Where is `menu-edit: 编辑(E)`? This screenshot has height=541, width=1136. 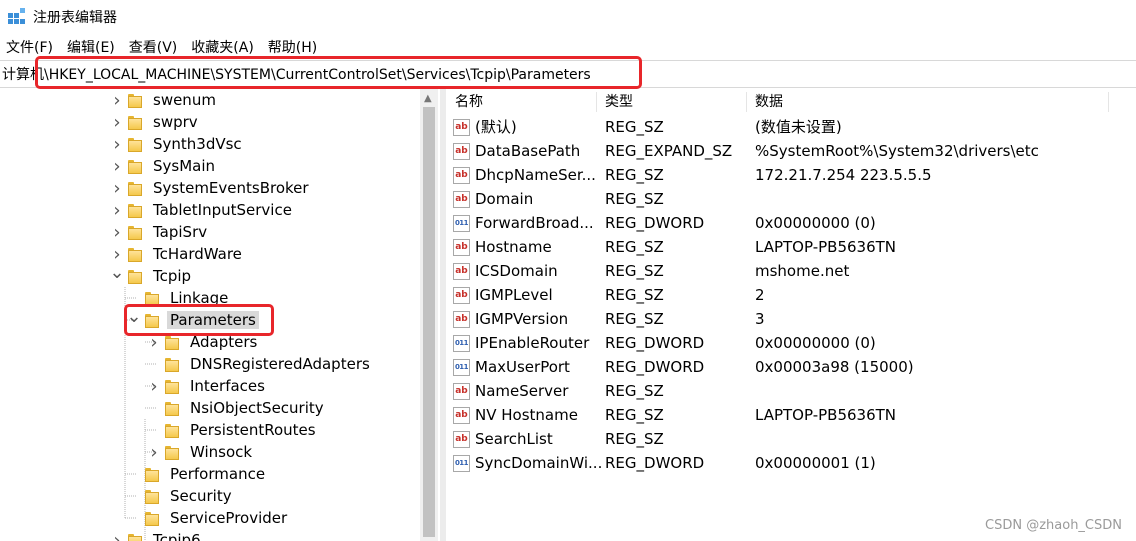 menu-edit: 编辑(E) is located at coordinates (91, 47).